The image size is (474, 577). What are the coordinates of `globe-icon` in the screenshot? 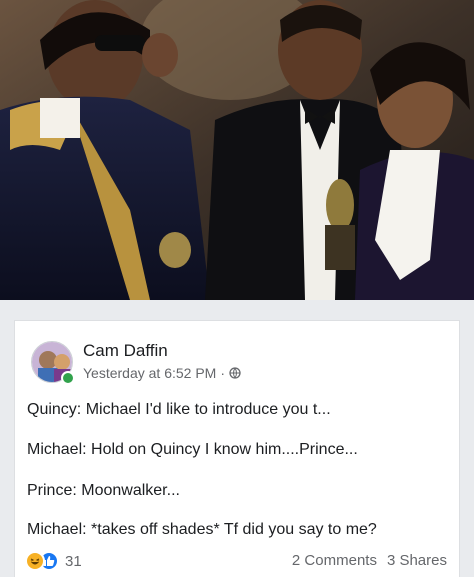 It's located at (235, 373).